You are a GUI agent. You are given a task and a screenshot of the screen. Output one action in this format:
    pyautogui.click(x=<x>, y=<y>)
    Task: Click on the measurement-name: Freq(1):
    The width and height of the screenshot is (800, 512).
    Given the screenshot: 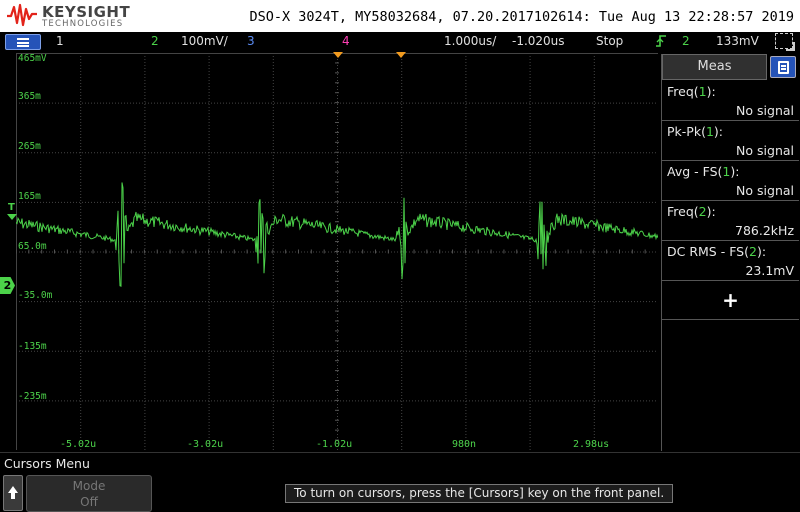 What is the action you would take?
    pyautogui.click(x=691, y=91)
    